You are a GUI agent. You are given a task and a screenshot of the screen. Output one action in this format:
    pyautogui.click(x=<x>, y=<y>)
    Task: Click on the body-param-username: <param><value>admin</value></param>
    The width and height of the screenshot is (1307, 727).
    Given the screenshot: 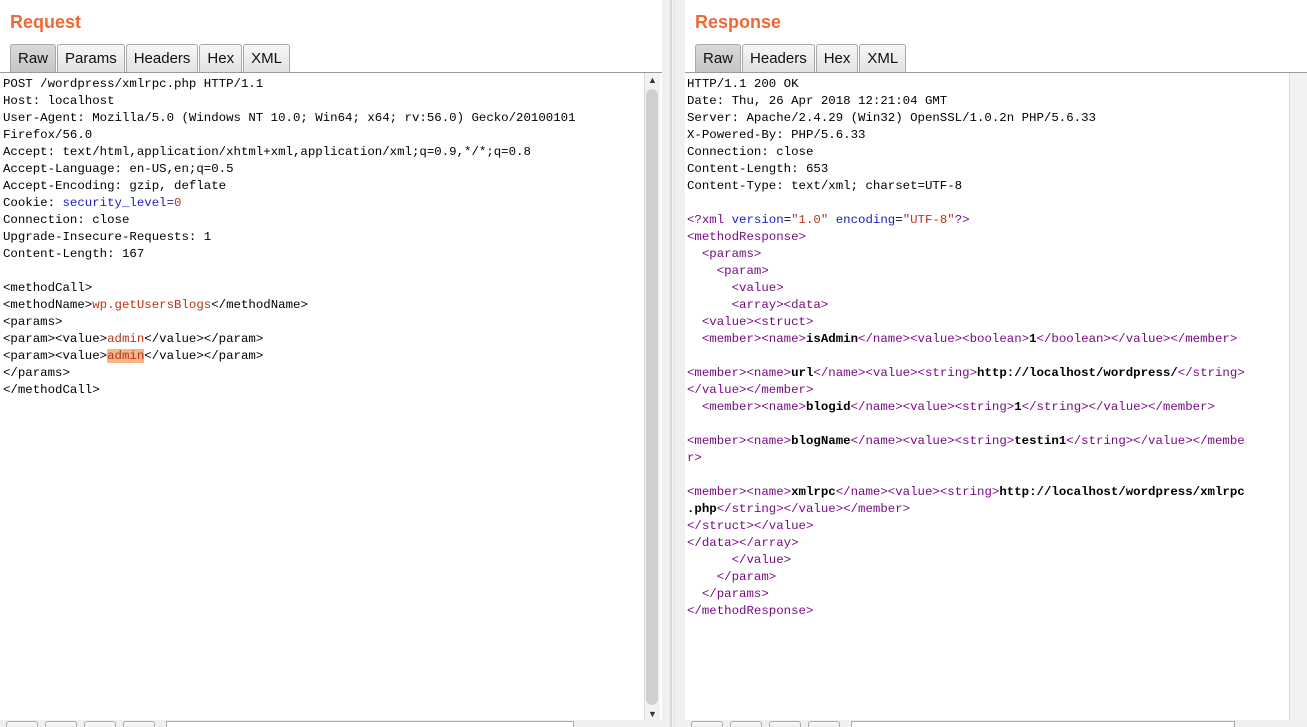 What is the action you would take?
    pyautogui.click(x=332, y=339)
    